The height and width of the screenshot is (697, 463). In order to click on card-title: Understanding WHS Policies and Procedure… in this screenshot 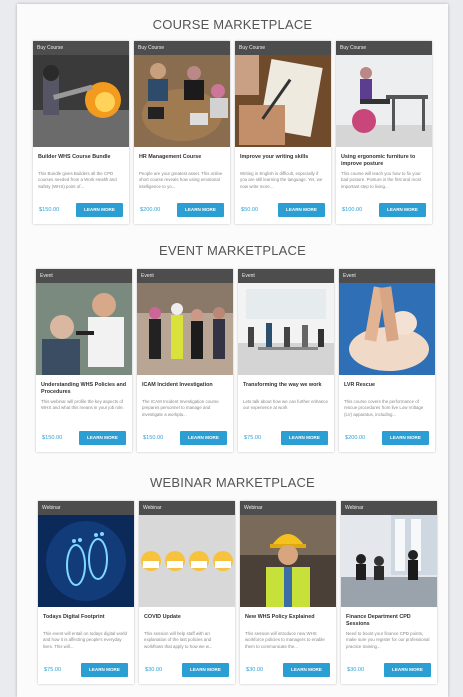, I will do `click(84, 388)`.